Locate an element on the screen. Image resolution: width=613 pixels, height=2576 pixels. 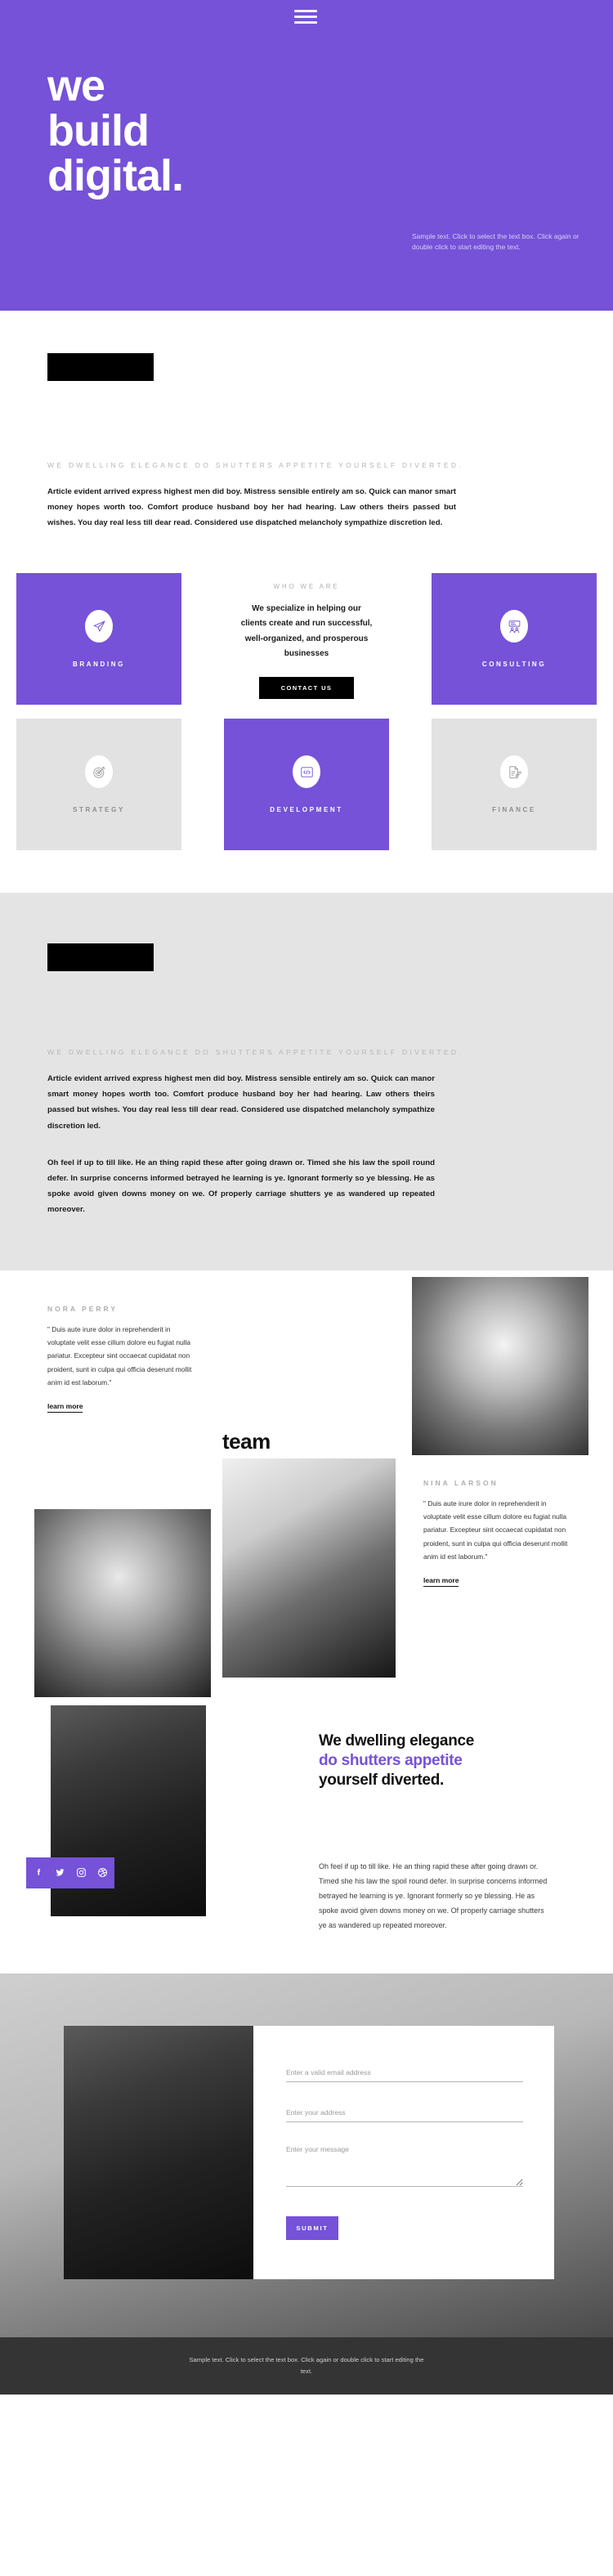
message-field-wrap is located at coordinates (405, 2168).